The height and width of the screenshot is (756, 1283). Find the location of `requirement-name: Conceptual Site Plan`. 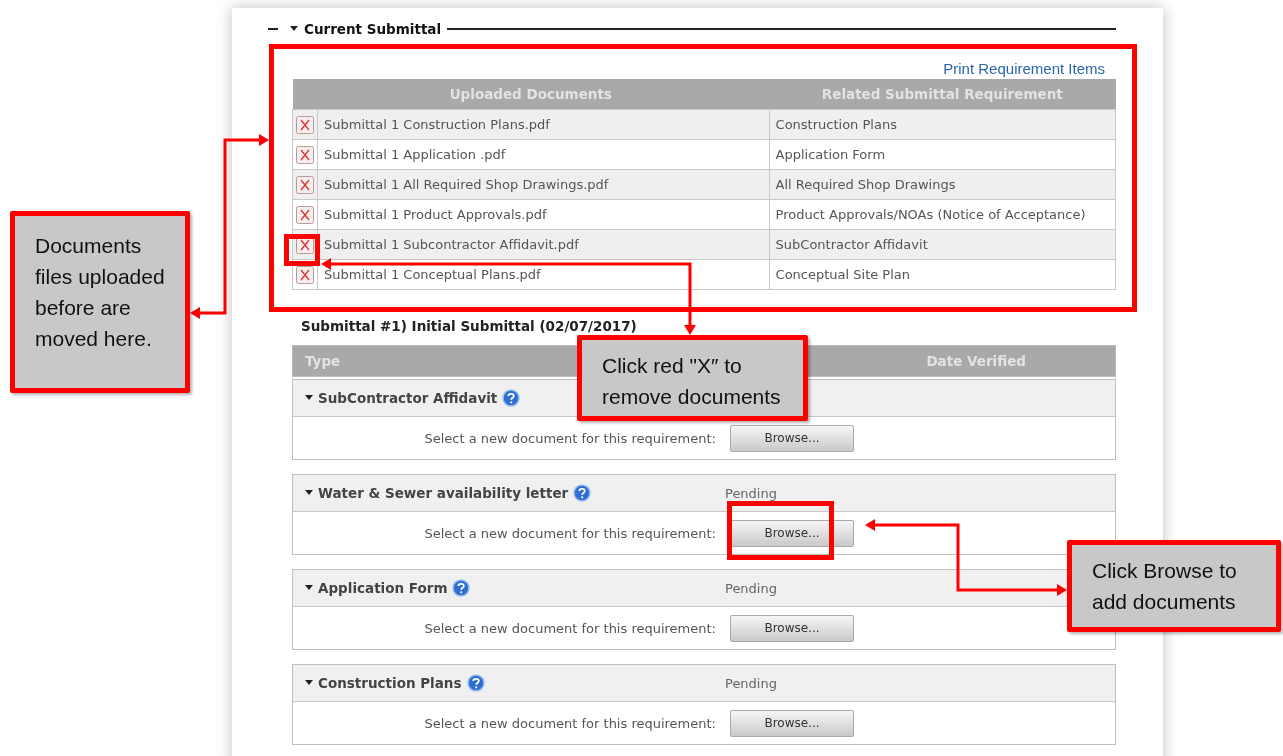

requirement-name: Conceptual Site Plan is located at coordinates (843, 274).